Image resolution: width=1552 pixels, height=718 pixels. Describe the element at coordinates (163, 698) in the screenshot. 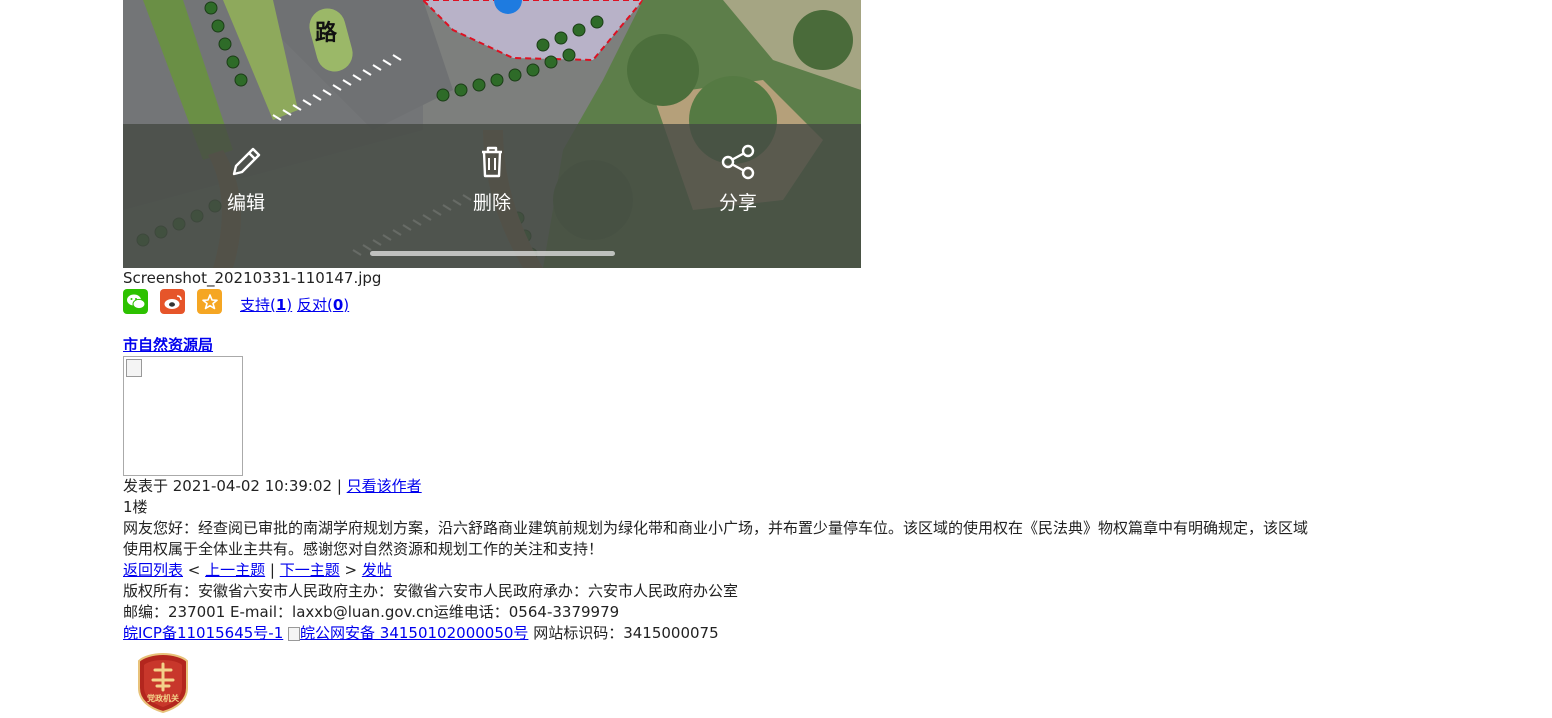

I see `badge-text: 党政机关` at that location.